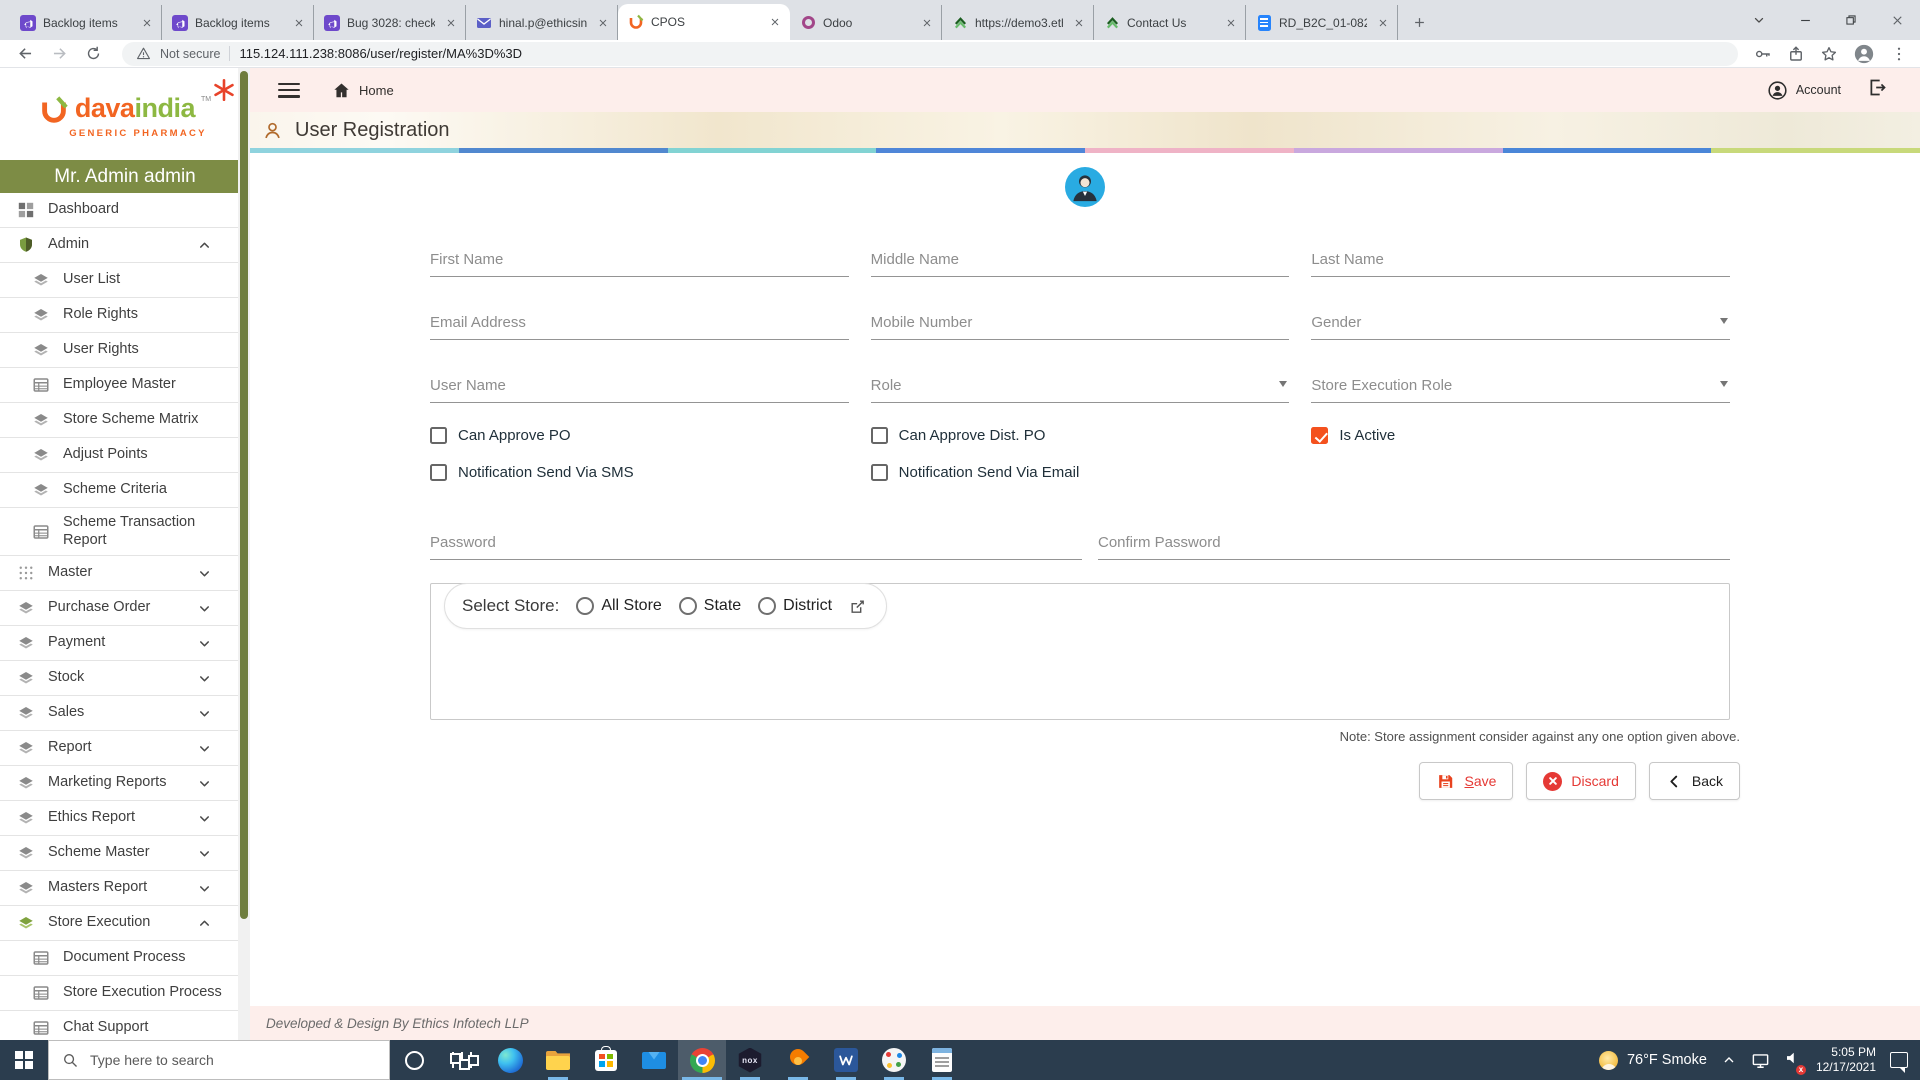  What do you see at coordinates (119, 573) in the screenshot?
I see `sidebar-item-master: Master` at bounding box center [119, 573].